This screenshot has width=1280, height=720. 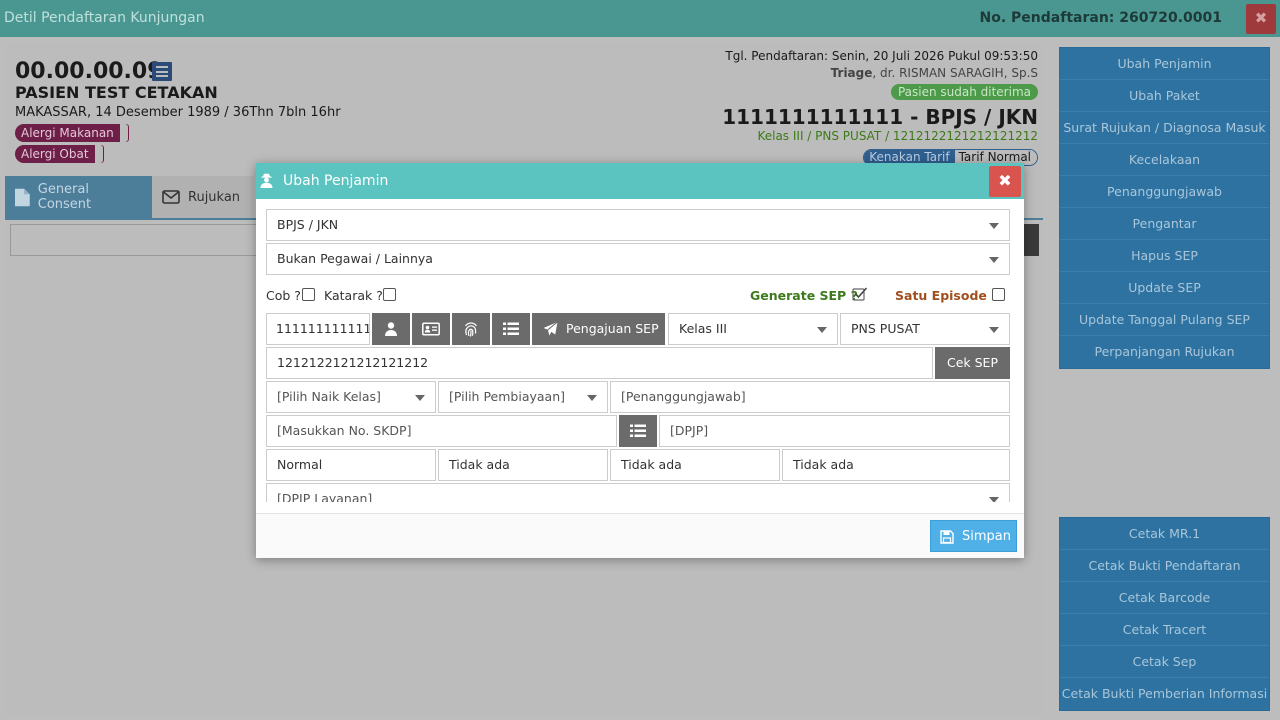 I want to click on registration-unit-doctor: Triage, dr. RISMAN SARAGIH, Sp.S, so click(x=881, y=73).